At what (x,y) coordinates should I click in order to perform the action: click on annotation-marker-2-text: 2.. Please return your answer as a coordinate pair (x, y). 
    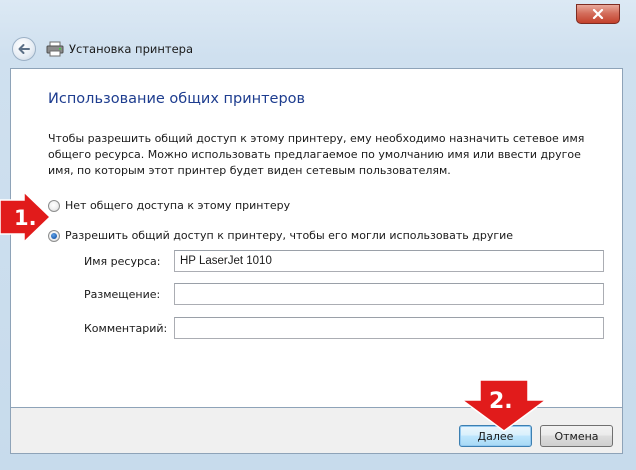
    Looking at the image, I should click on (501, 401).